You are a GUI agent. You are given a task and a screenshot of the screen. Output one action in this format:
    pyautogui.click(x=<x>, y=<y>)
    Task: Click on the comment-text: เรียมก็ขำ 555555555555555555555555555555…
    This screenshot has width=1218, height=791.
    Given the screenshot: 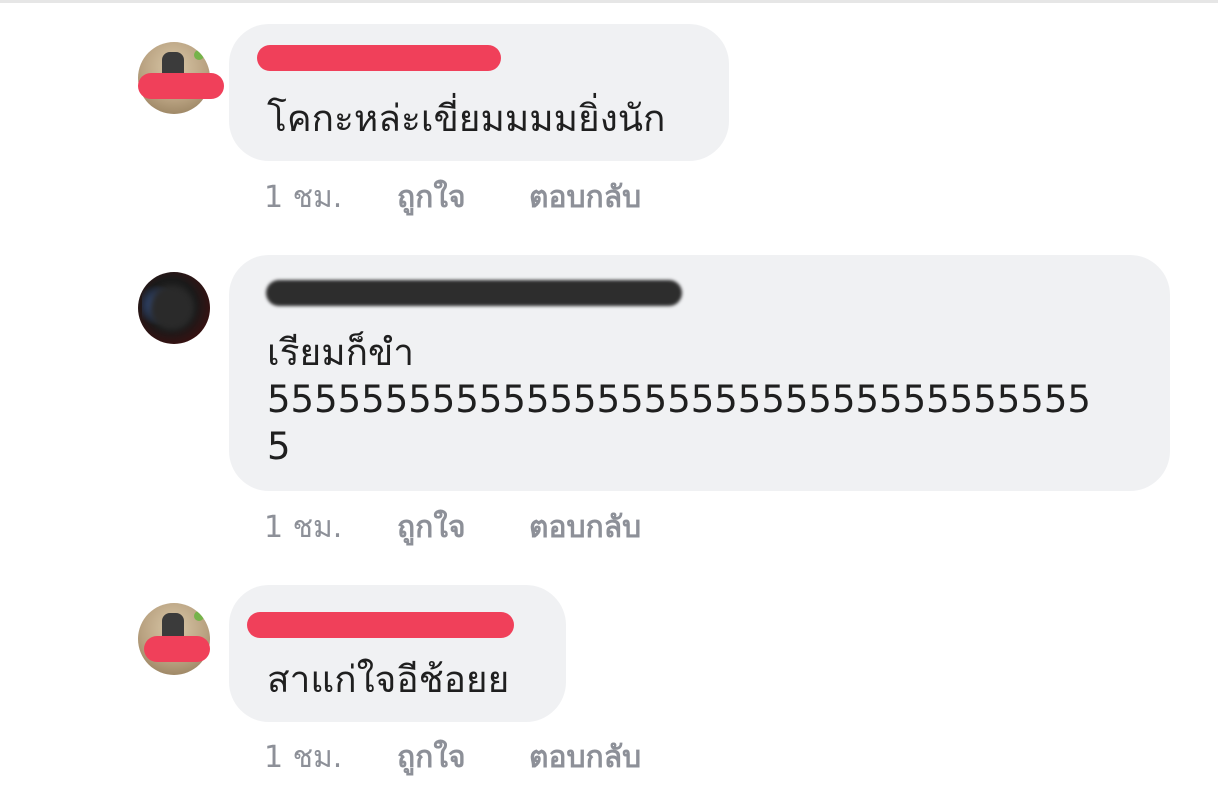 What is the action you would take?
    pyautogui.click(x=703, y=399)
    